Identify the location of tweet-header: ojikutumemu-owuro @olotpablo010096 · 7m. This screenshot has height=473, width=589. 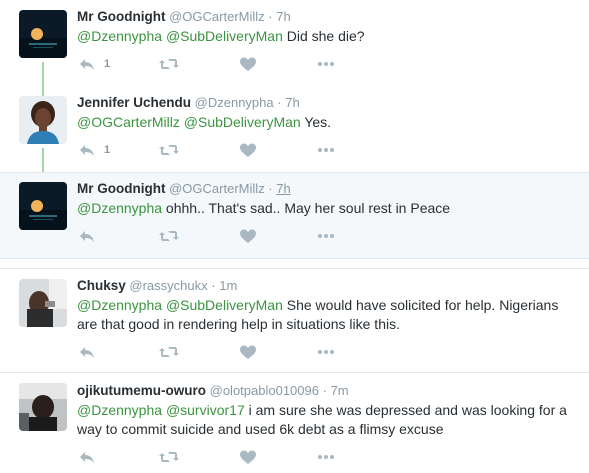
(213, 391).